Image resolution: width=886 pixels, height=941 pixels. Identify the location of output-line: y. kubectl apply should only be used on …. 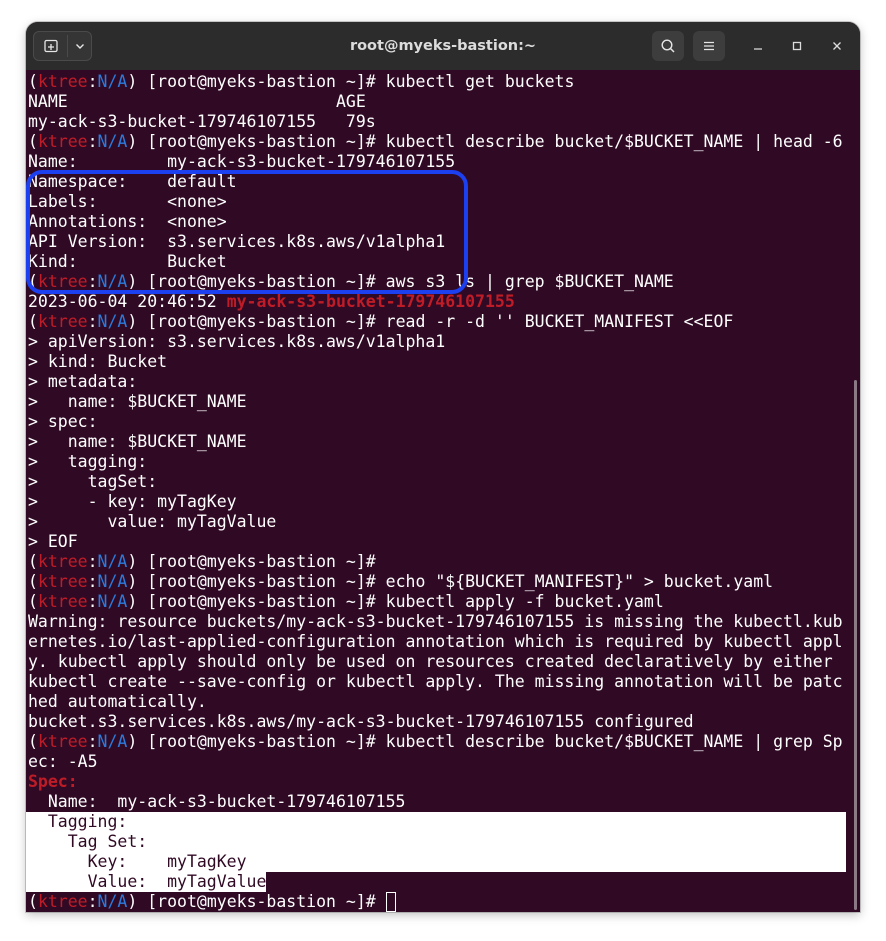
(430, 661).